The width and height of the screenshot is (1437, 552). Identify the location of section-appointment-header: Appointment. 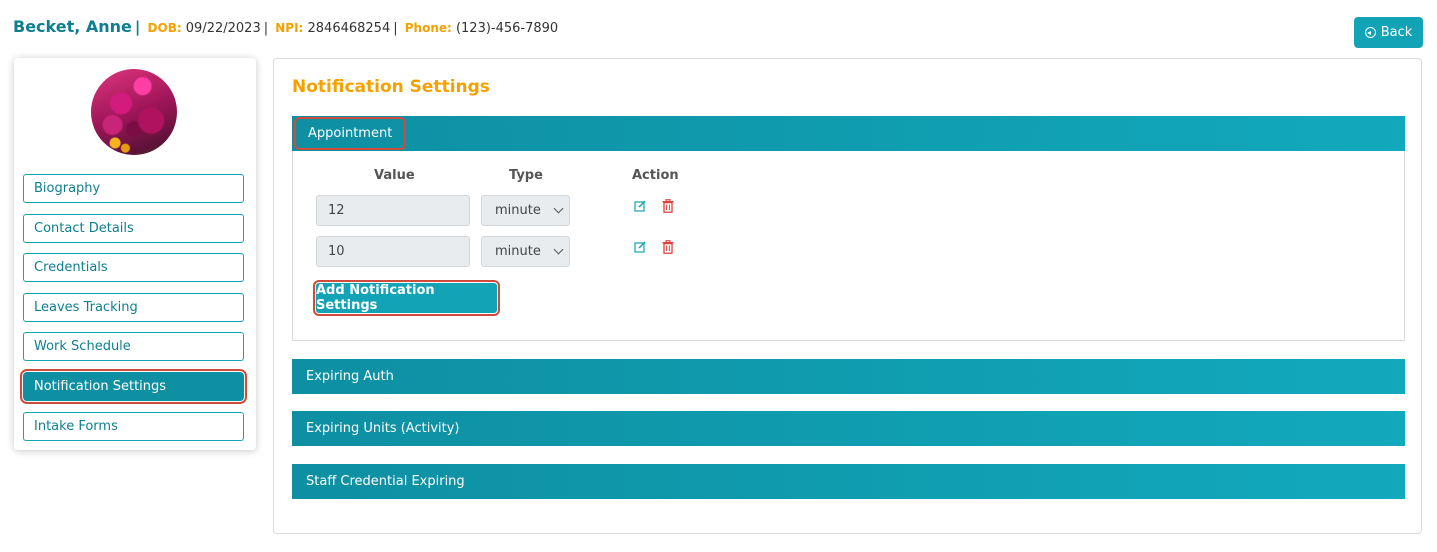
(848, 133).